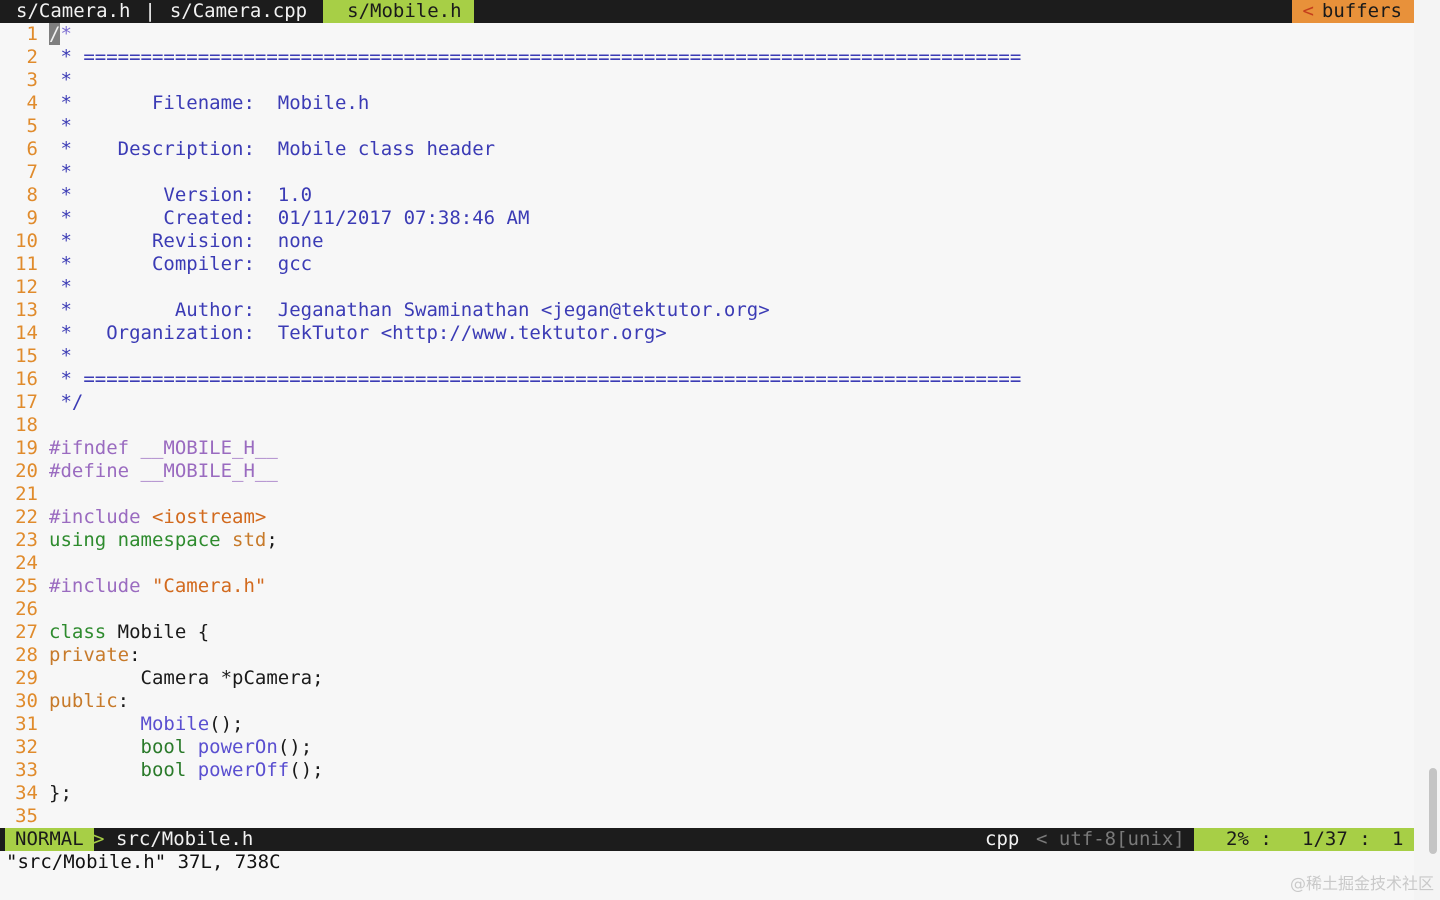 Image resolution: width=1440 pixels, height=900 pixels. Describe the element at coordinates (707, 448) in the screenshot. I see `code-line: 19 #ifndef __MOBILE_H__` at that location.